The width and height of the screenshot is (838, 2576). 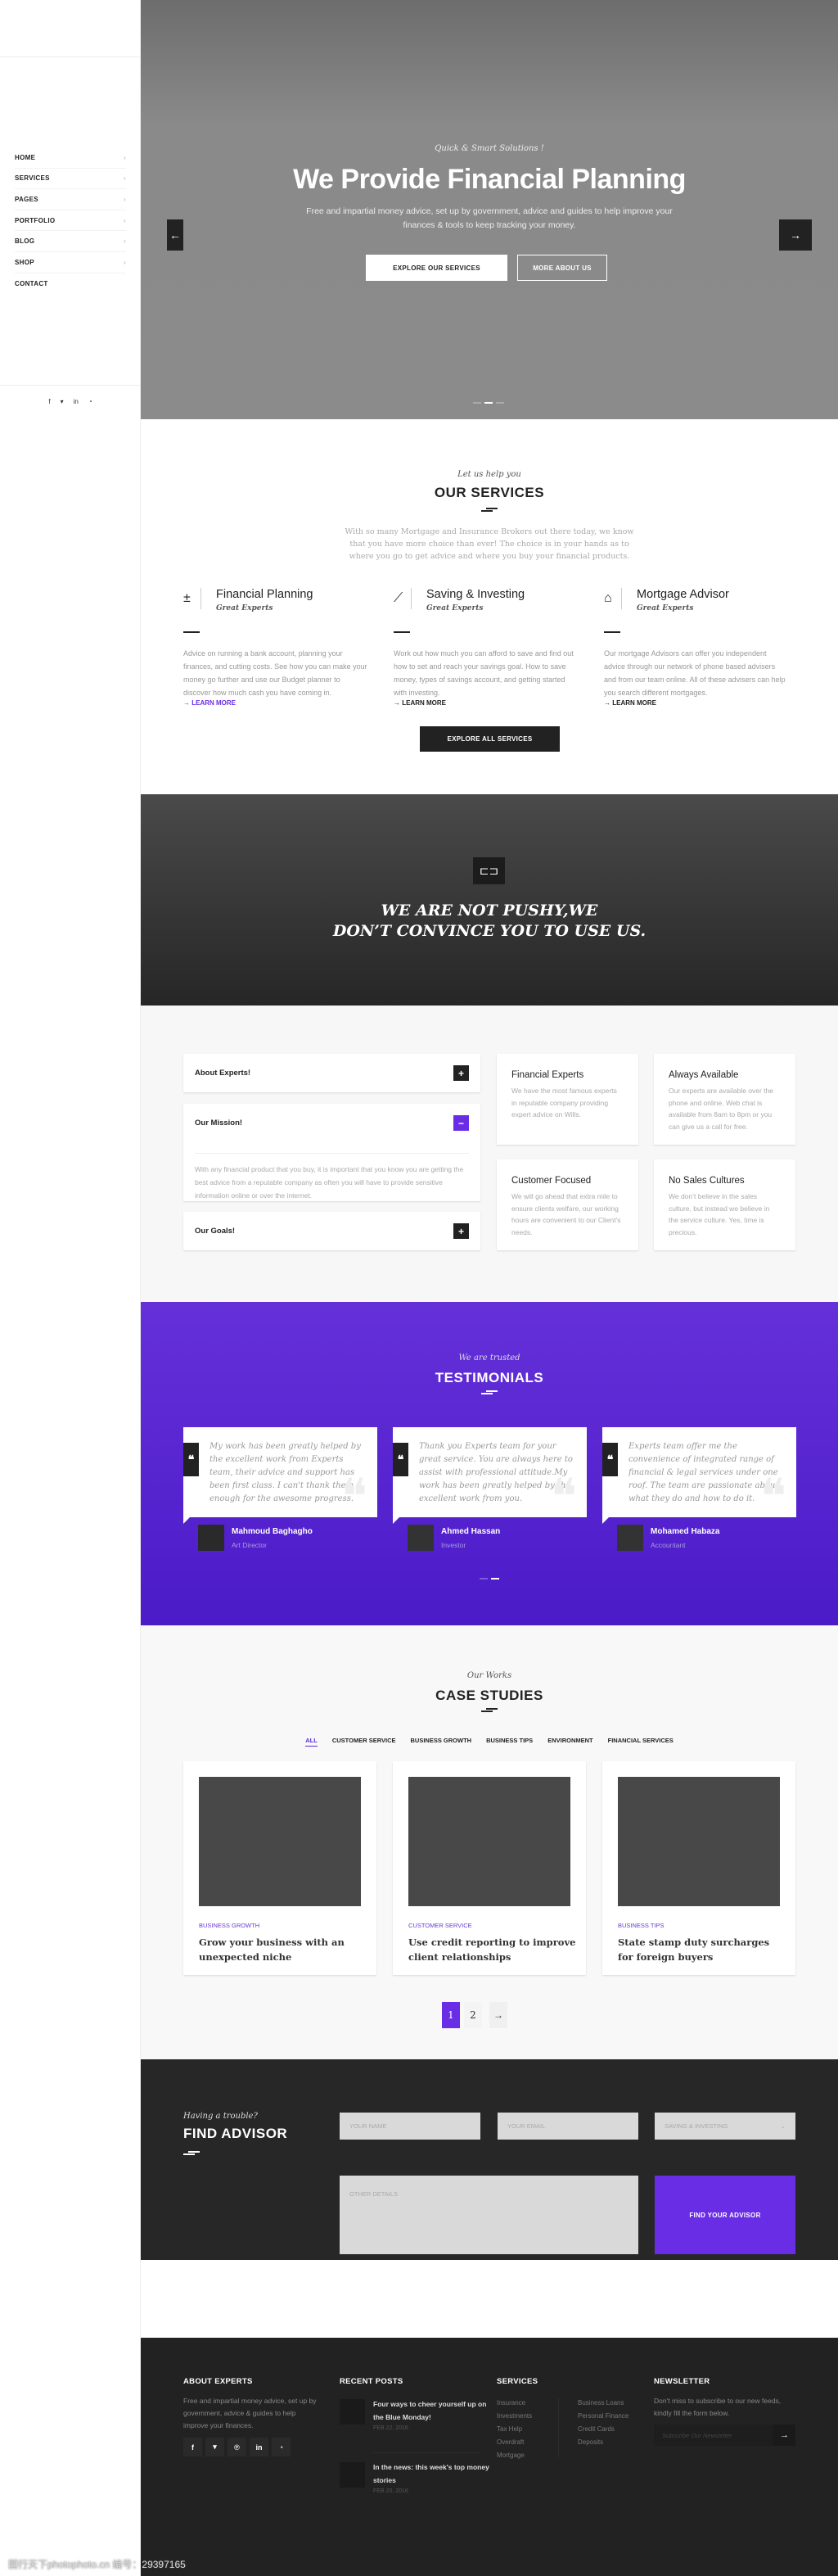 I want to click on accordion-item-goals: Our Goals! +, so click(x=331, y=1231).